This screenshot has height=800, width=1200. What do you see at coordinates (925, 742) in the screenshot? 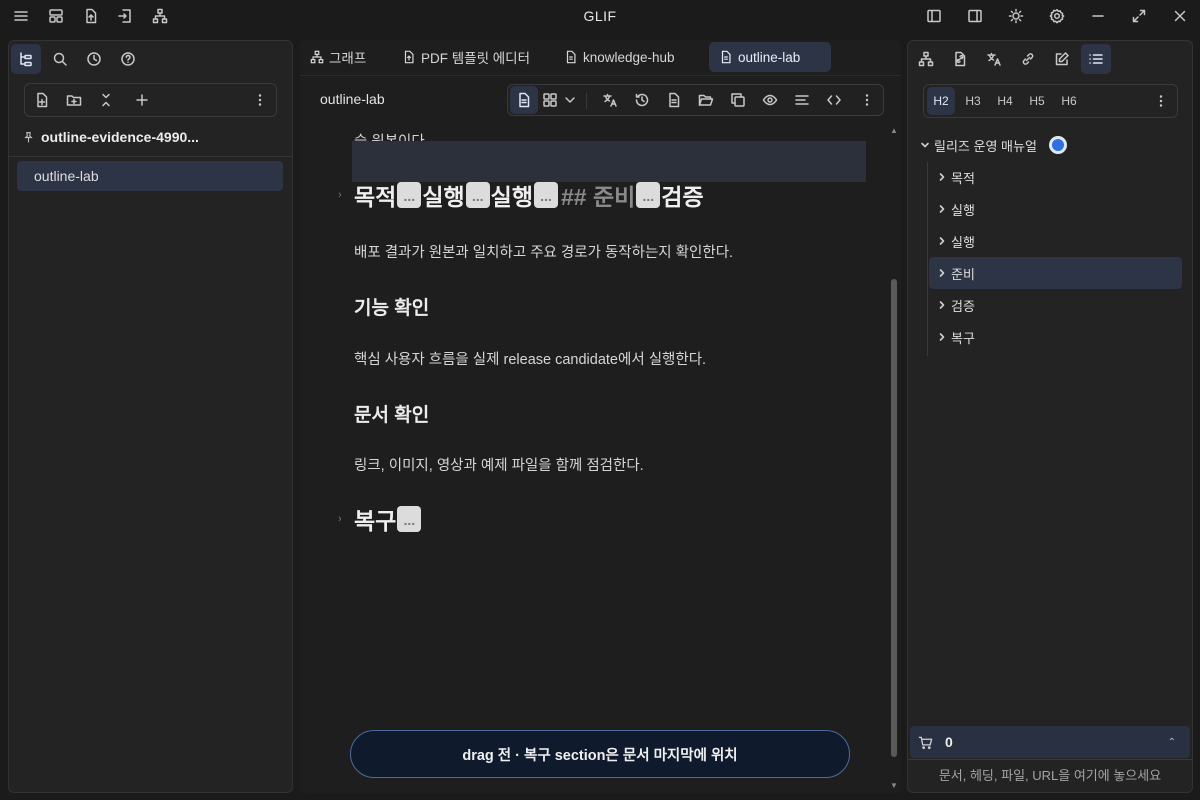
I see `cart-icon` at bounding box center [925, 742].